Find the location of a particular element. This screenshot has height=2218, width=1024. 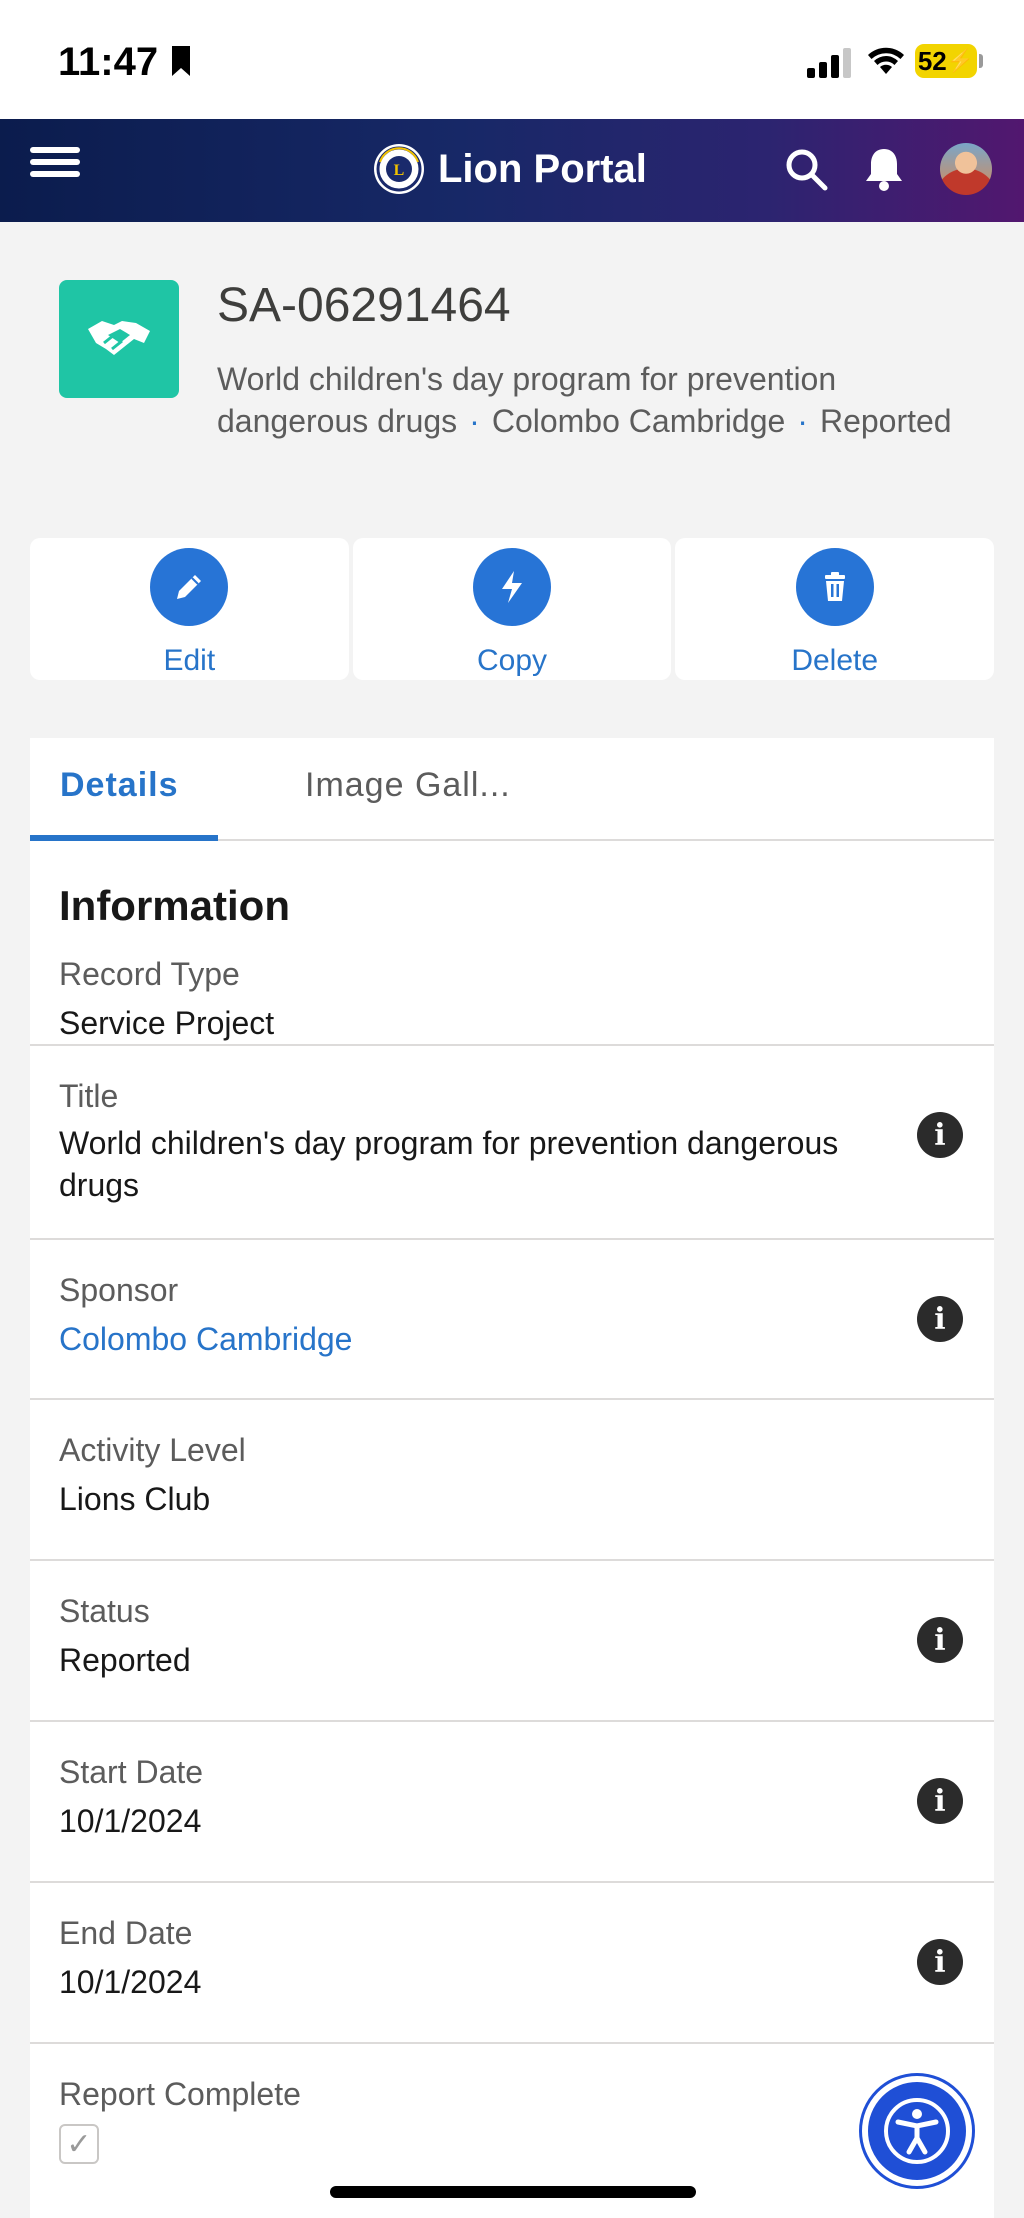

accessibility-icon is located at coordinates (917, 2131).